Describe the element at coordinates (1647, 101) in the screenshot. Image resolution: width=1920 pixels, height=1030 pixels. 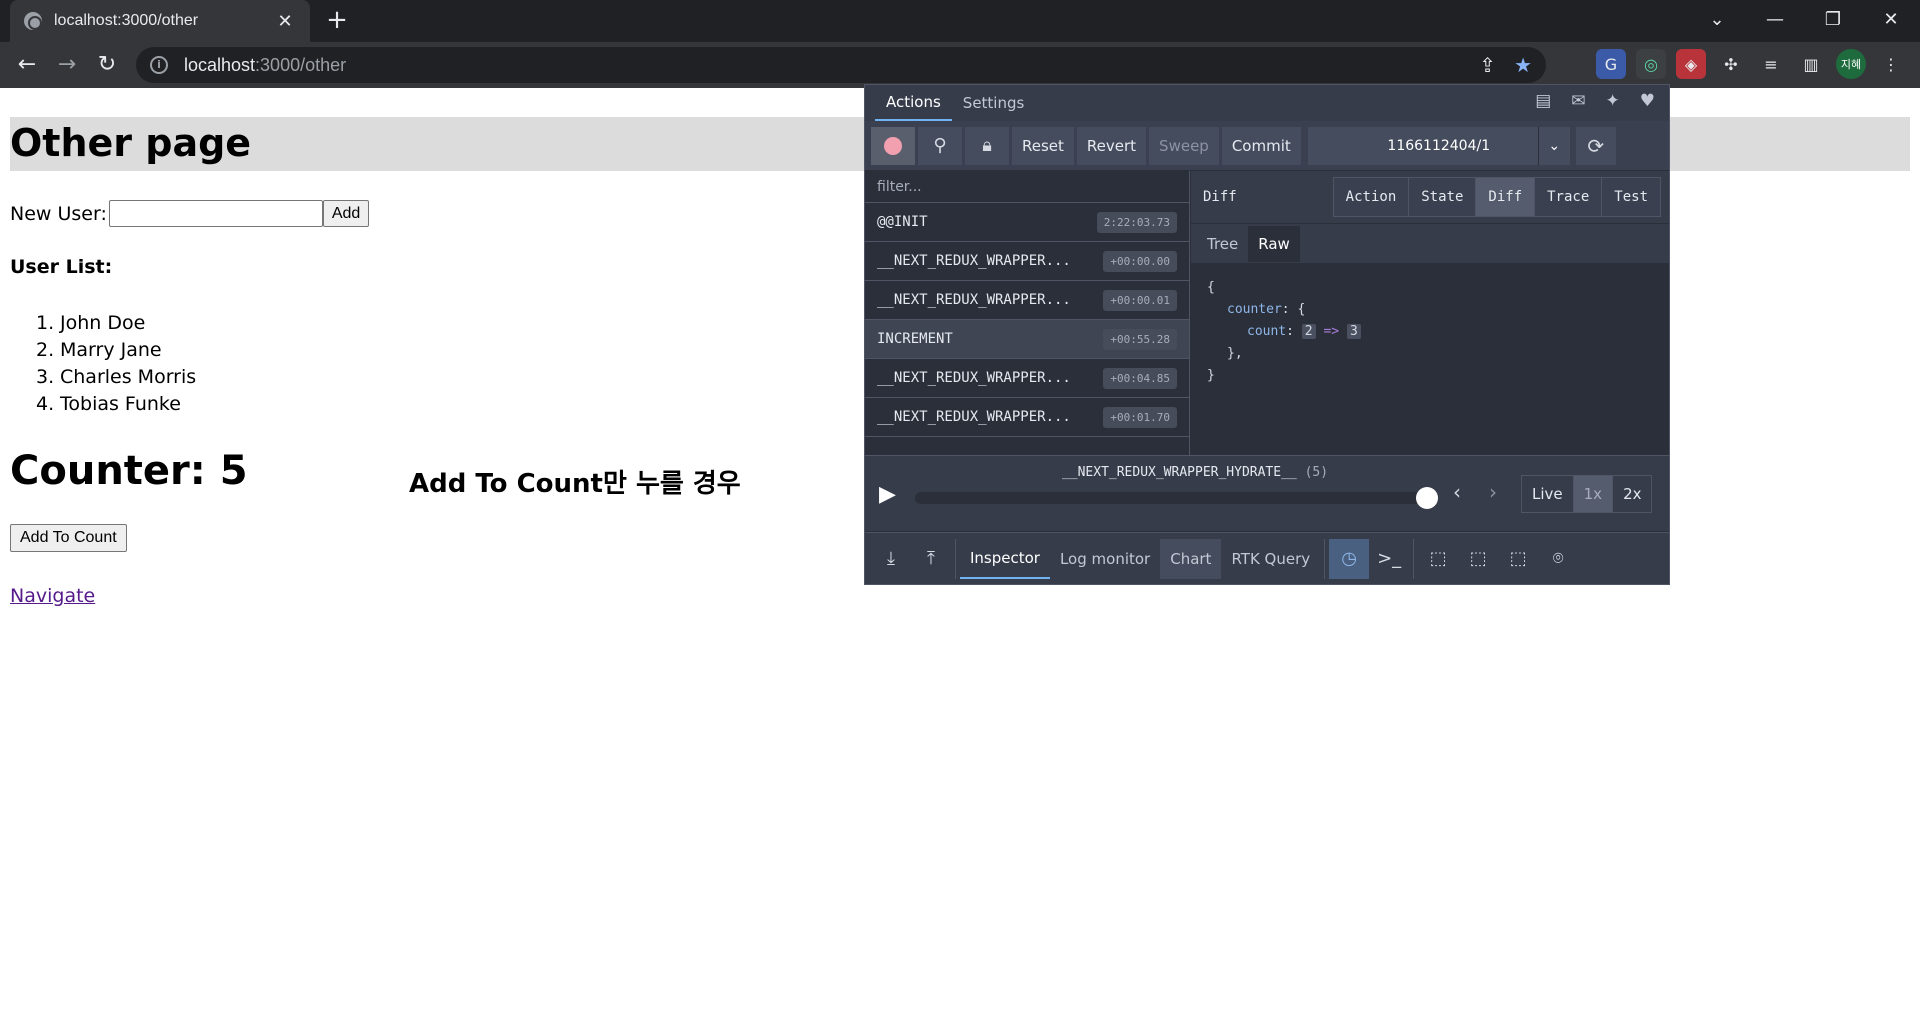
I see `heart-icon: ♥` at that location.